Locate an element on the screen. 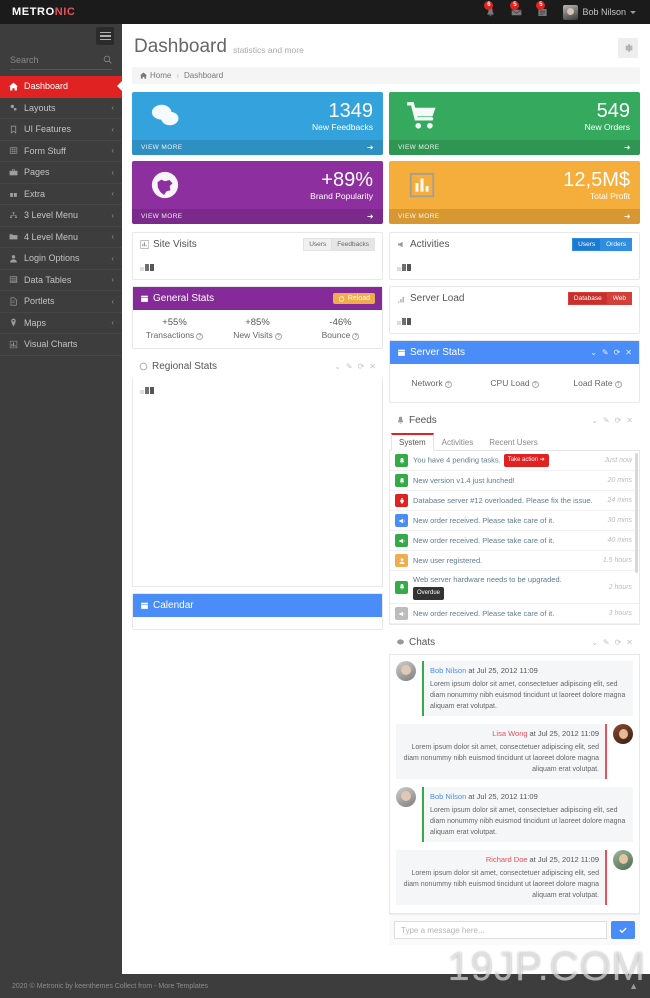  sidebar-item-data-tables: Data Tables ‹ is located at coordinates (61, 280).